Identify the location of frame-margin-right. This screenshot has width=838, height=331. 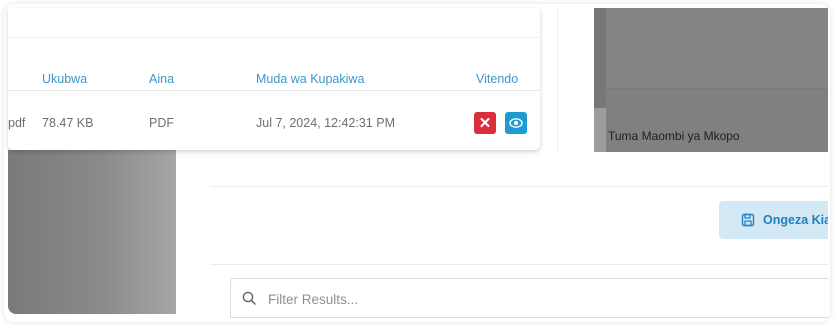
(833, 165).